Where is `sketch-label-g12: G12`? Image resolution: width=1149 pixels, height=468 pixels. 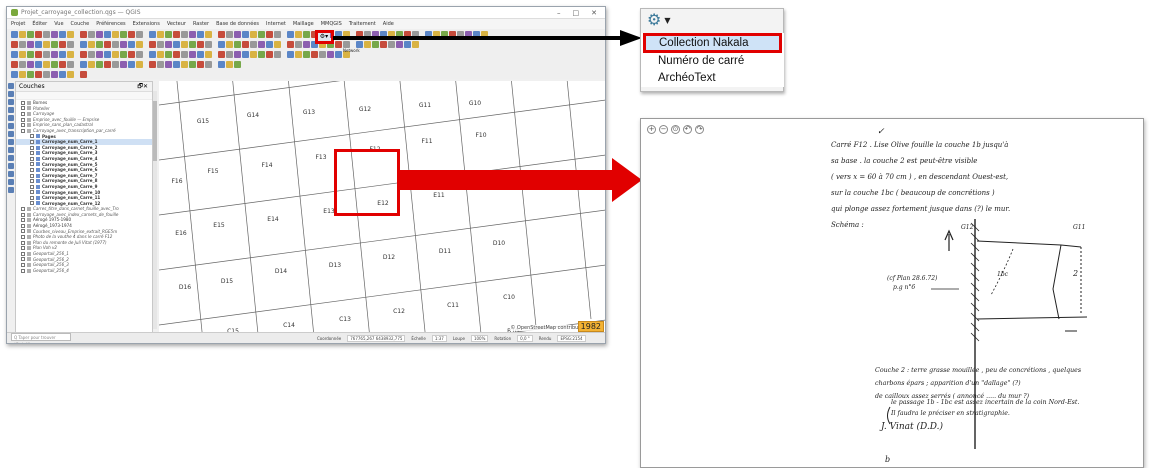 sketch-label-g12: G12 is located at coordinates (967, 227).